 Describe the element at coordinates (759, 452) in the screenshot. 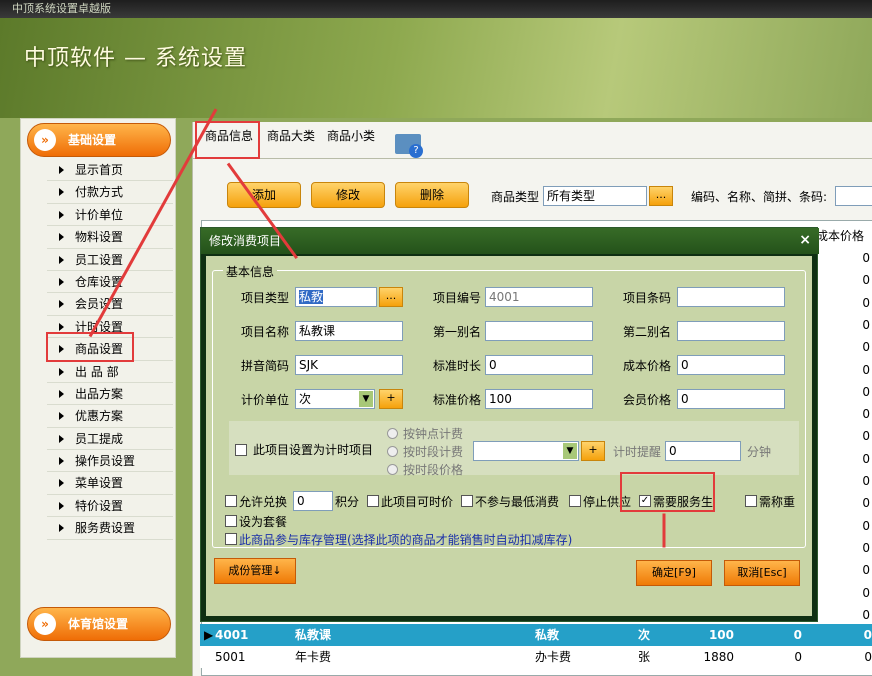

I see `minute-label: 分钟` at that location.